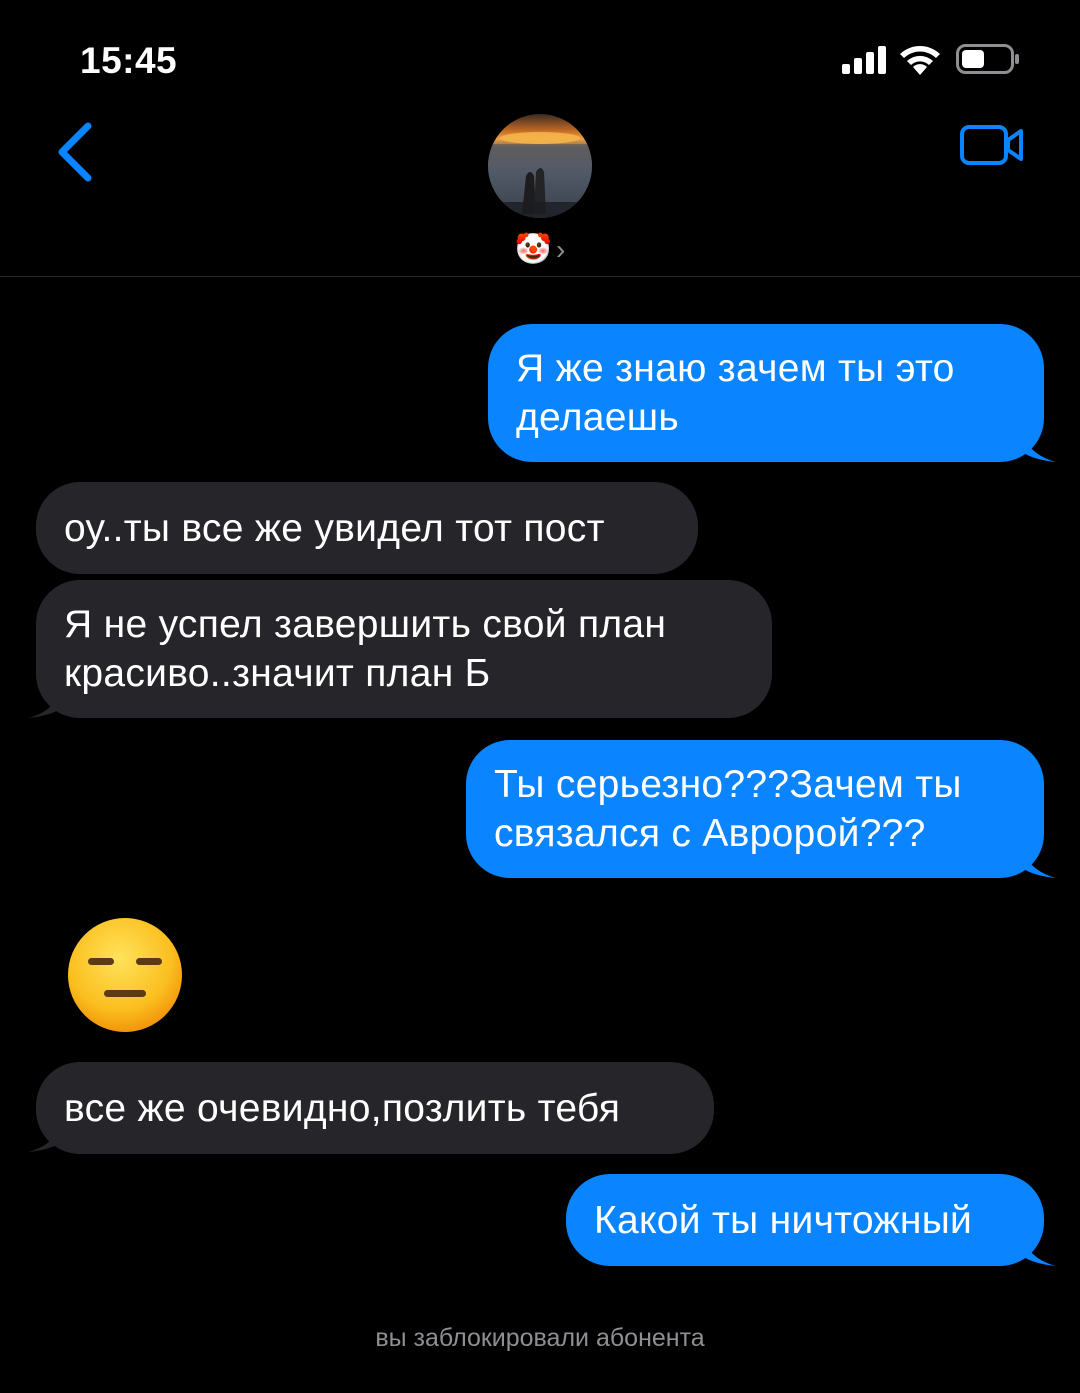 This screenshot has width=1080, height=1393. I want to click on message-text: Какой ты ничтожный, so click(783, 1220).